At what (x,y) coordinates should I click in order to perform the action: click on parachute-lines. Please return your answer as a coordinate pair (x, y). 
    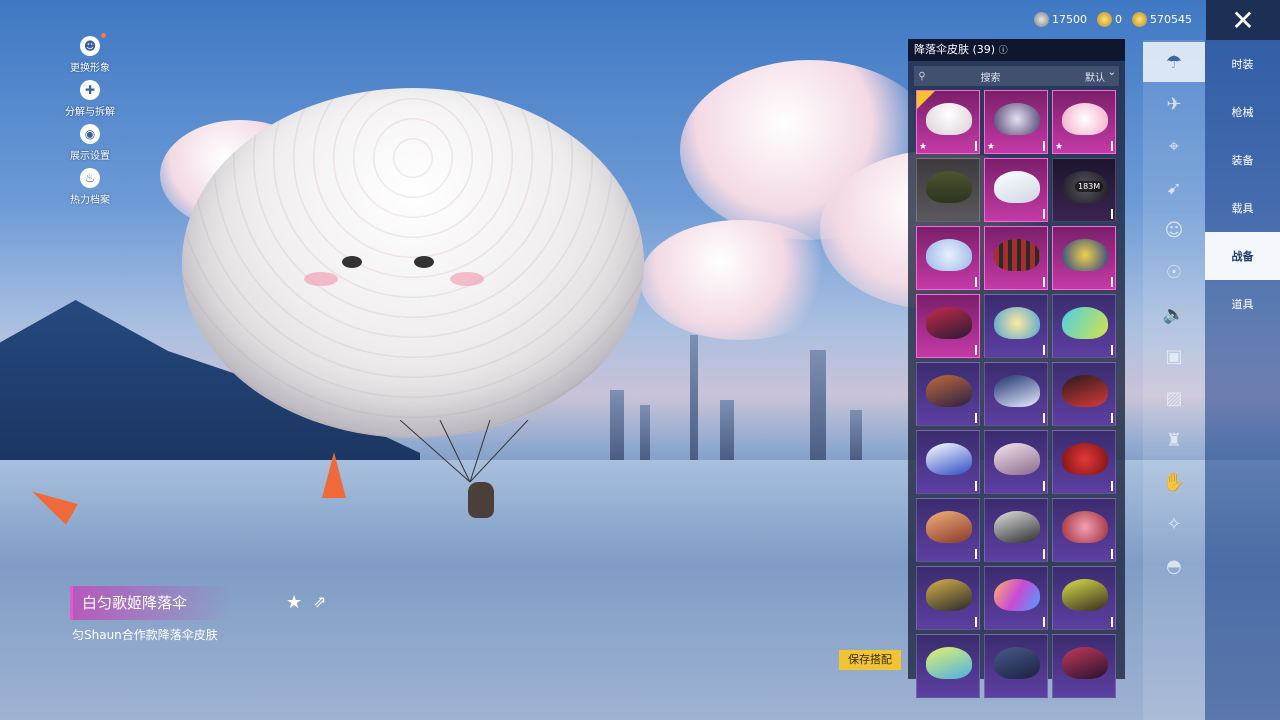
    Looking at the image, I should click on (464, 451).